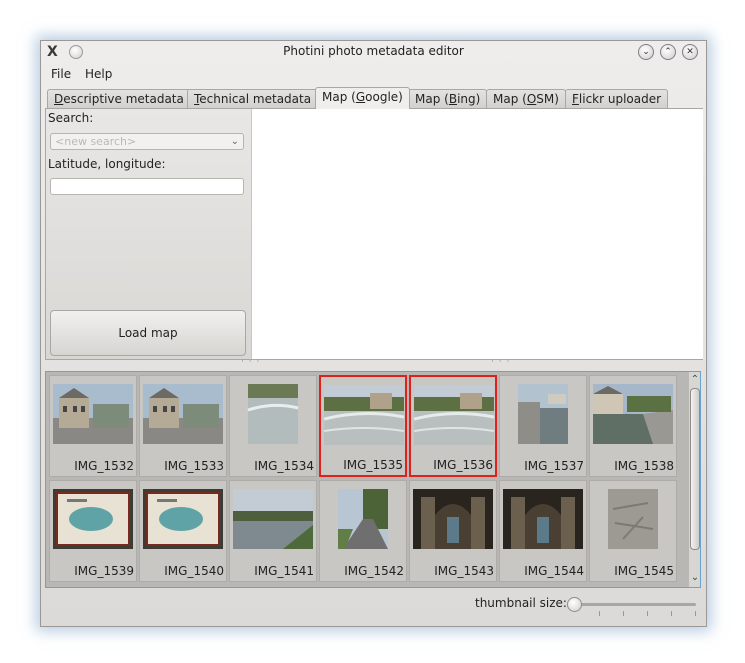  I want to click on thumbnail-label: IMG_1534, so click(284, 466).